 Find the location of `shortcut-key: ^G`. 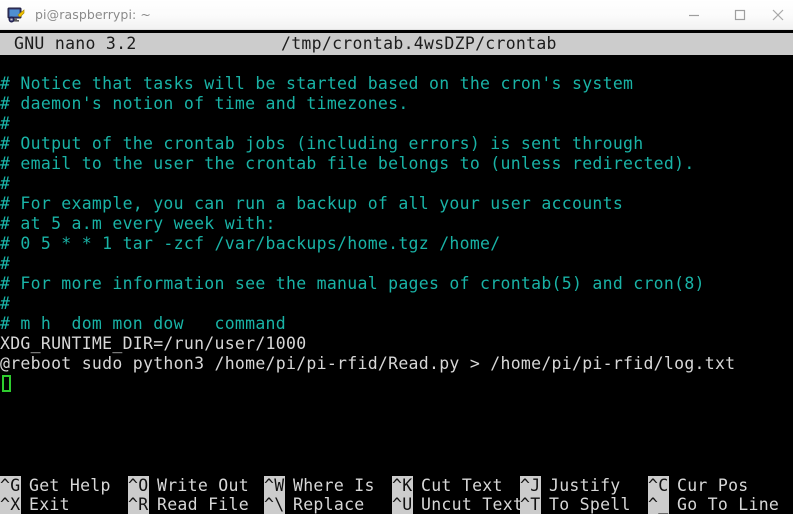

shortcut-key: ^G is located at coordinates (10, 485).